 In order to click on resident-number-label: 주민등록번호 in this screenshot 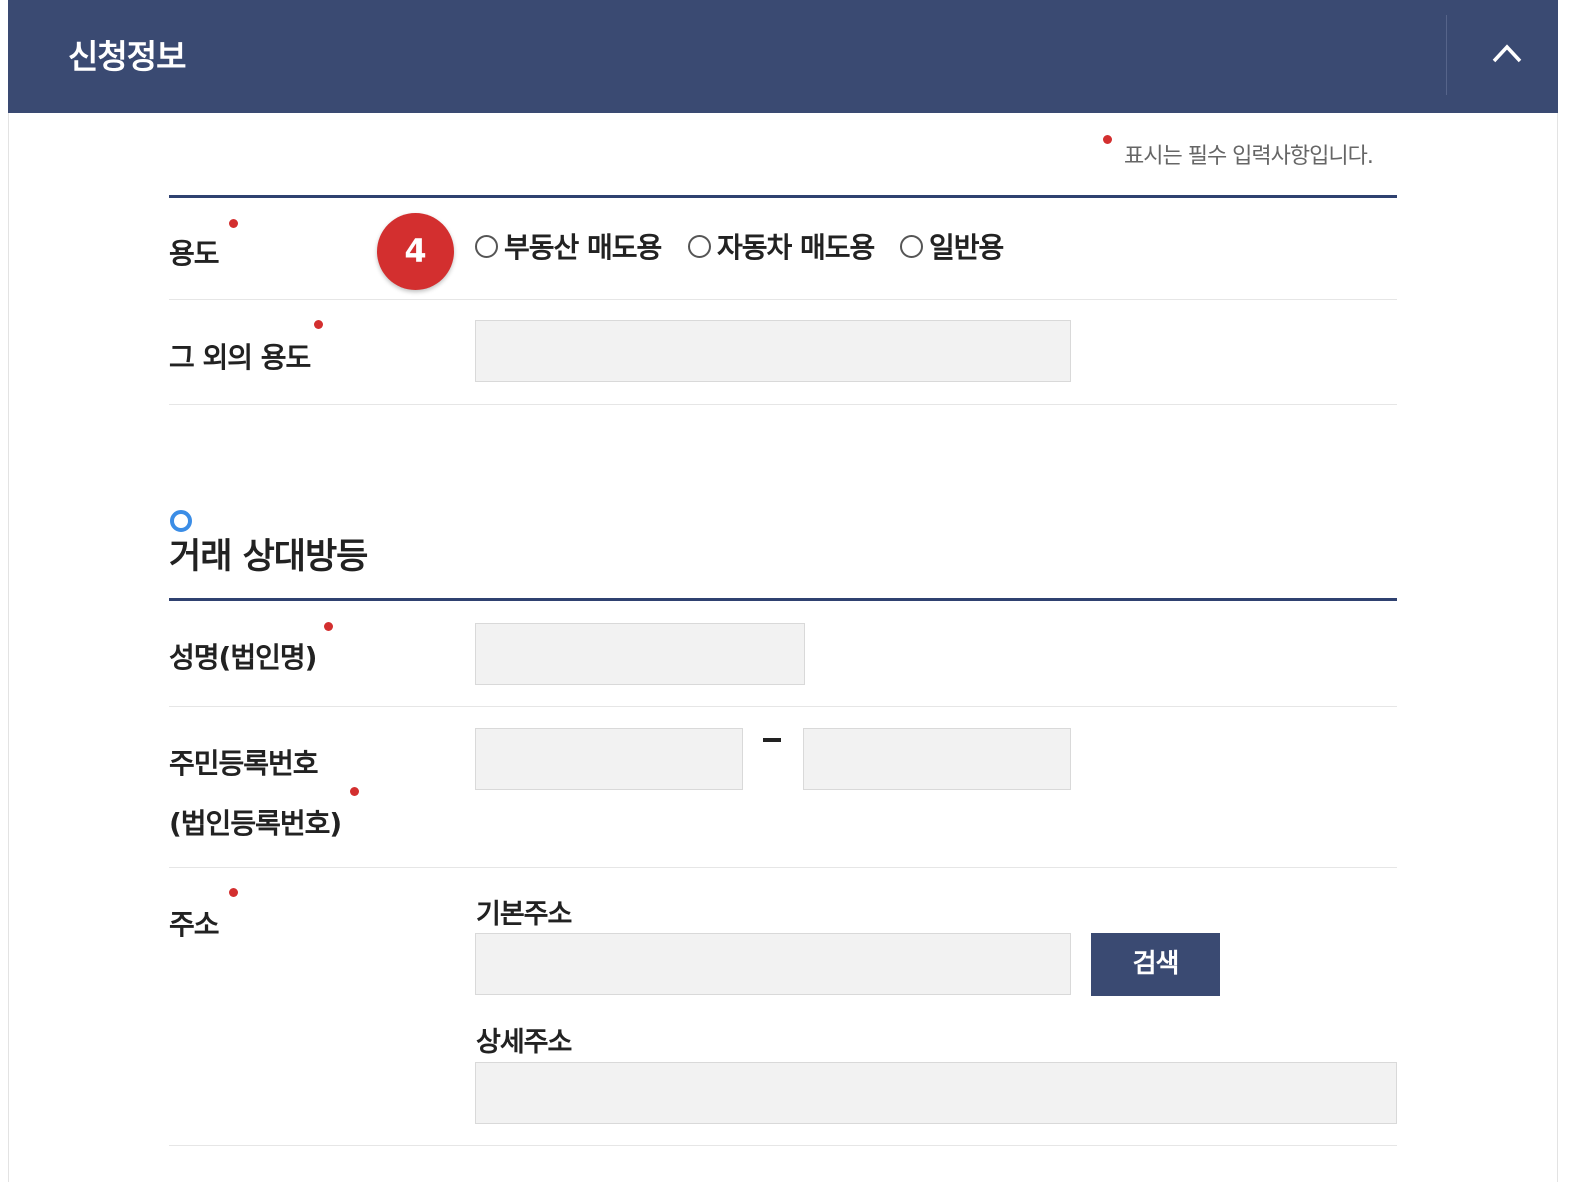, I will do `click(244, 763)`.